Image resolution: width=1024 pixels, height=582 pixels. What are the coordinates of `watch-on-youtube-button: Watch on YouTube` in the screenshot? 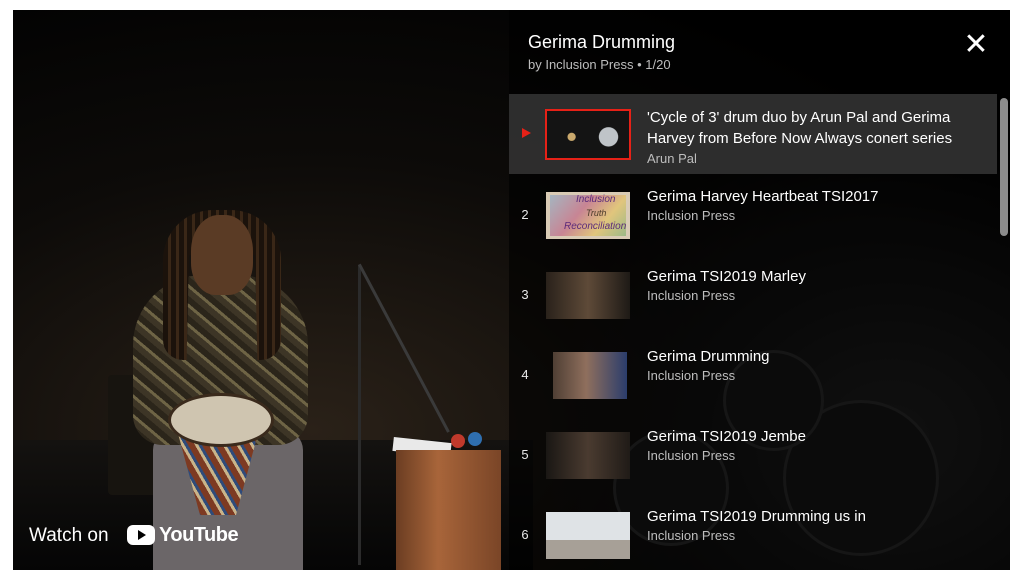 It's located at (128, 535).